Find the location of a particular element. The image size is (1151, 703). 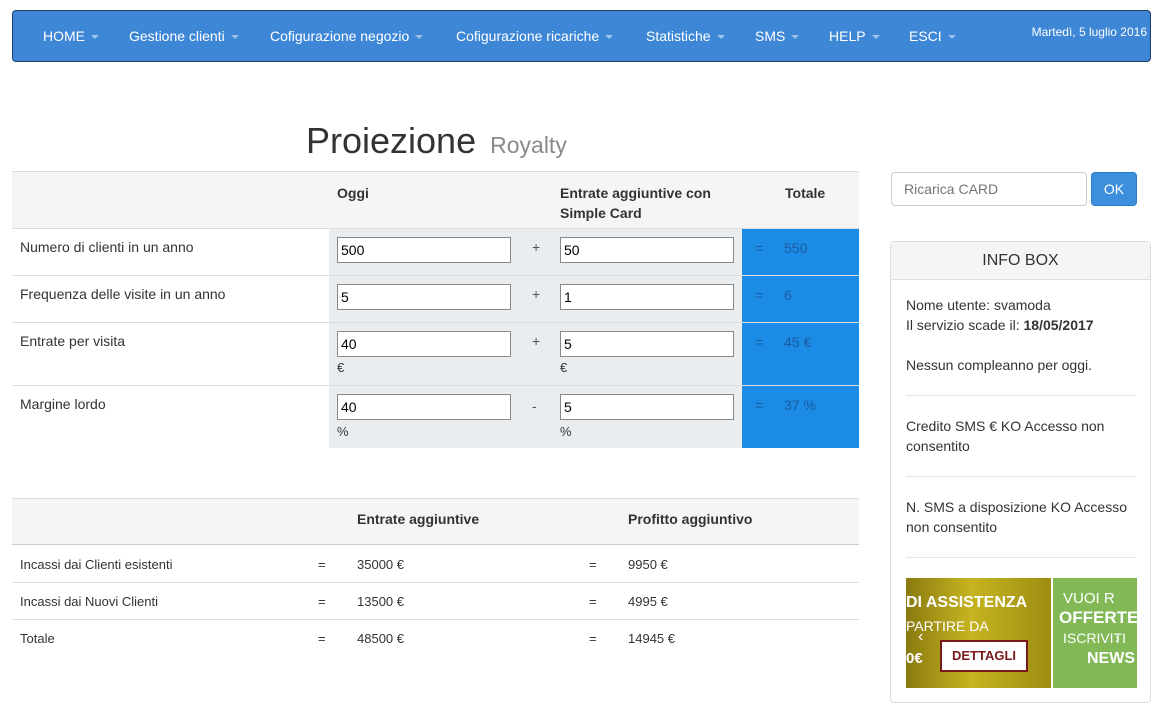

page-title: Proiezione Royalty is located at coordinates (436, 141).